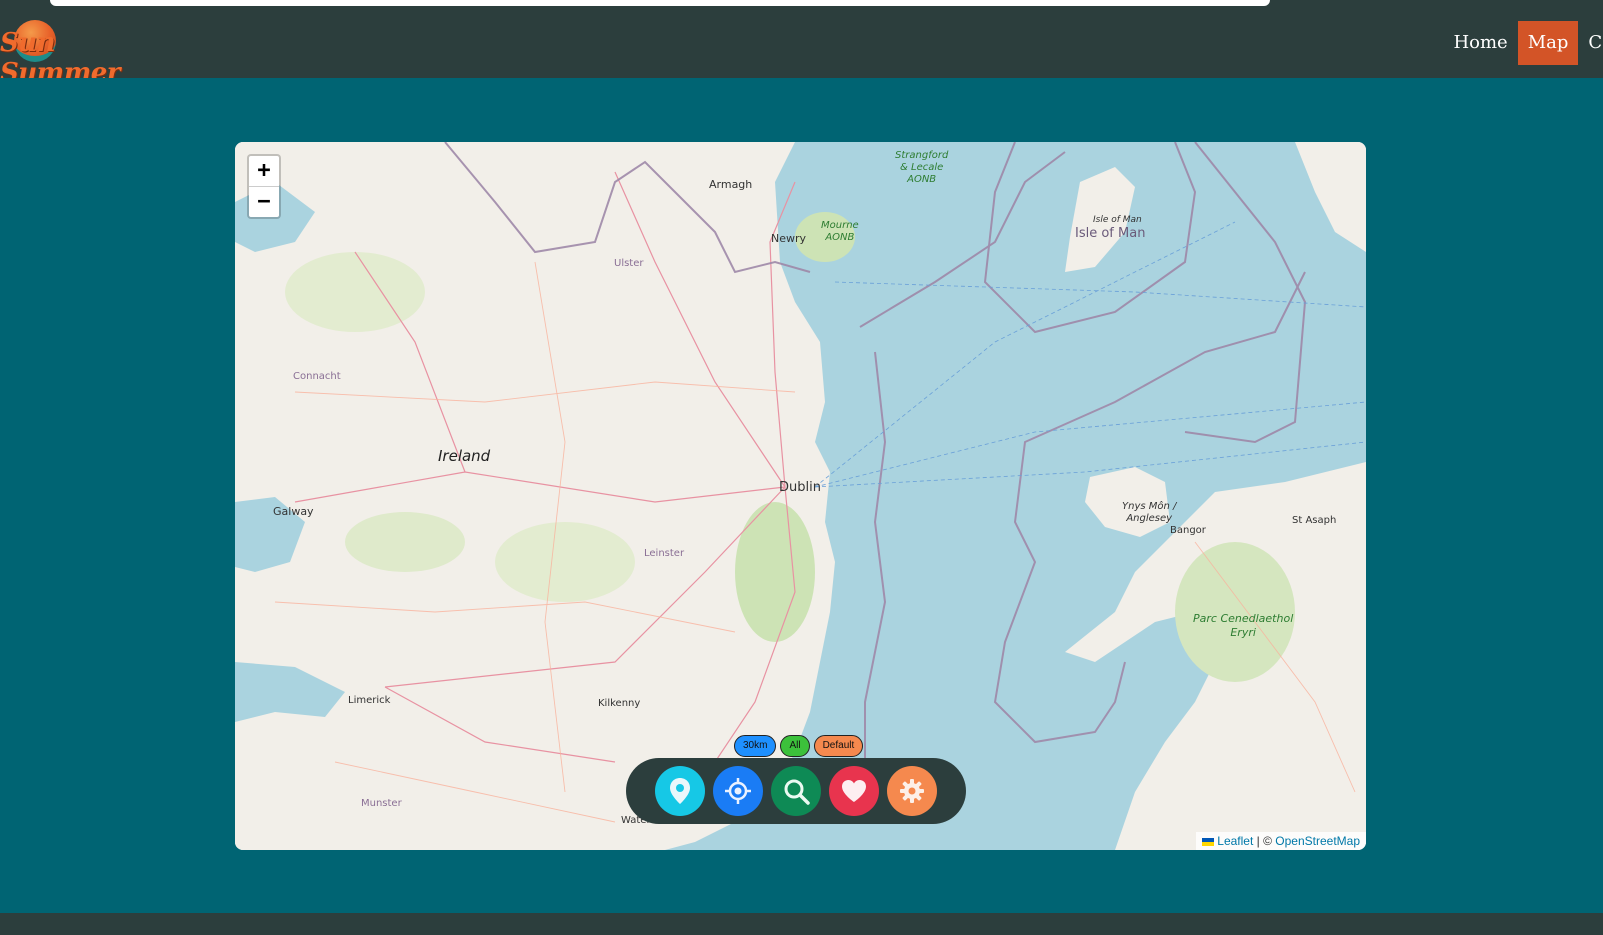 The width and height of the screenshot is (1603, 935). Describe the element at coordinates (1317, 841) in the screenshot. I see `openstreetmap-link: OpenStreetMap` at that location.